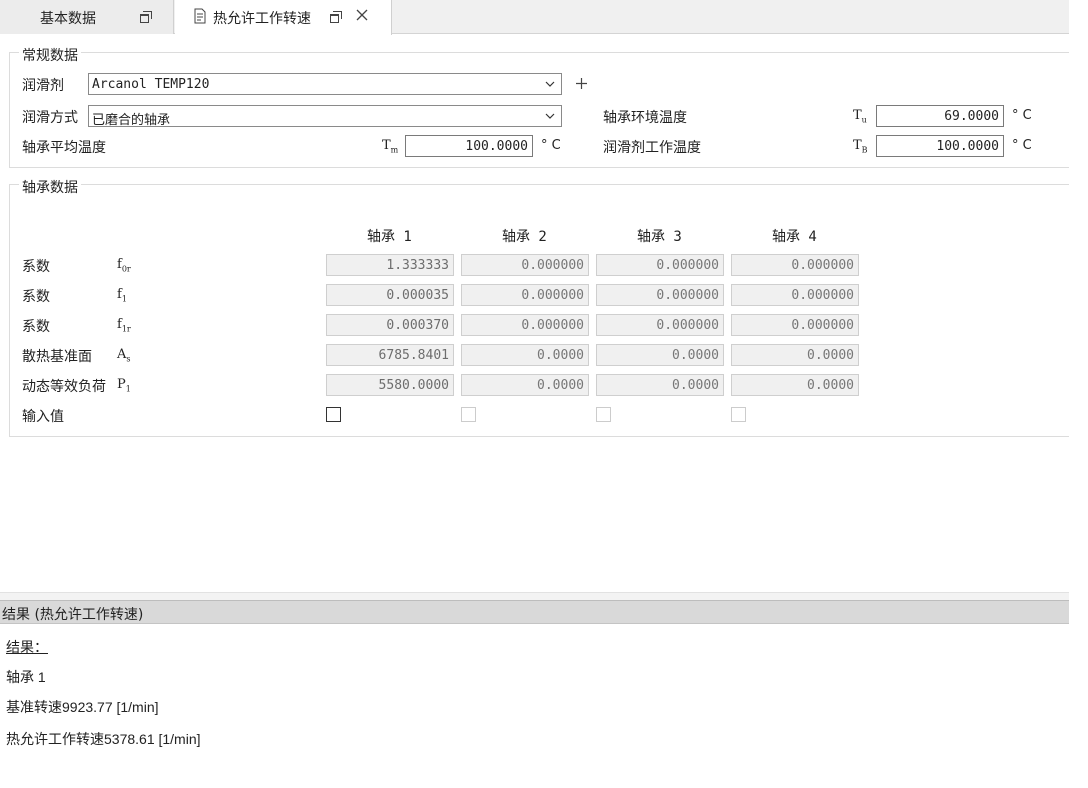  Describe the element at coordinates (64, 148) in the screenshot. I see `mean-temp-label: 轴承平均温度` at that location.